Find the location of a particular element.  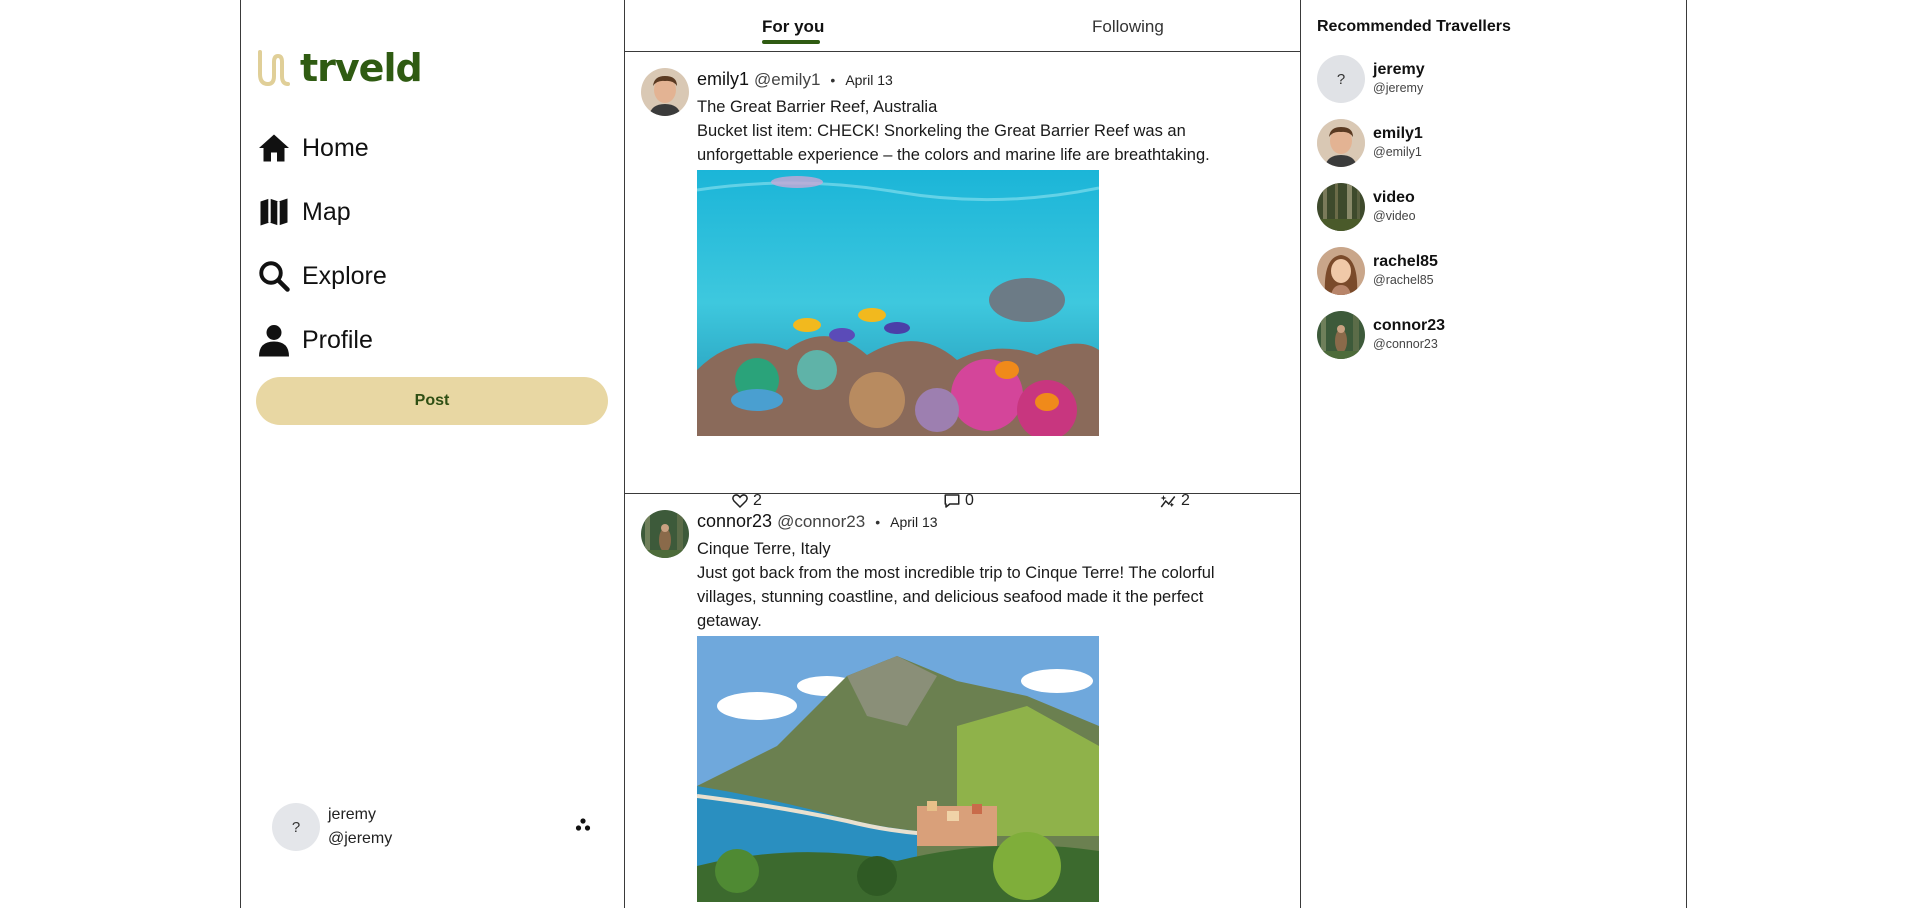

recommended-name: video is located at coordinates (1394, 197).